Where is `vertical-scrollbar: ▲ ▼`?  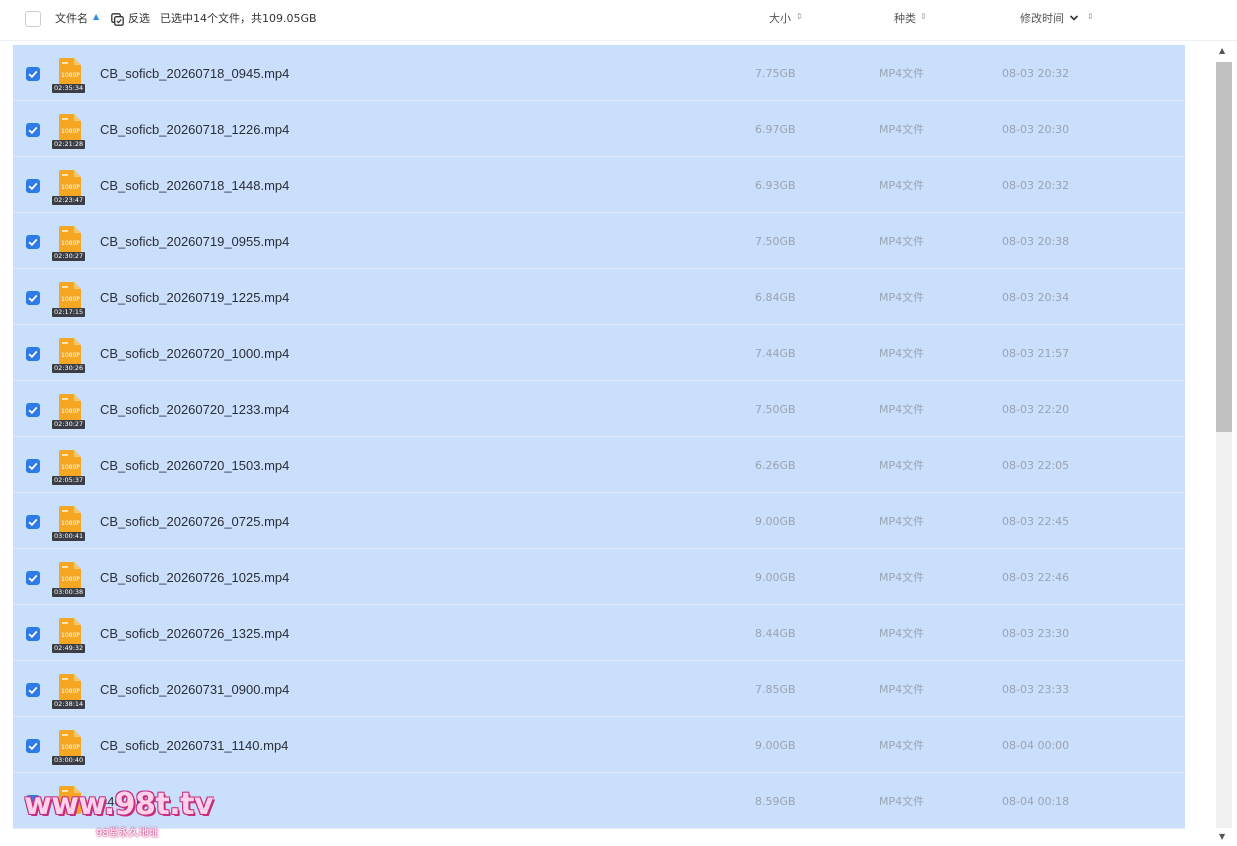
vertical-scrollbar: ▲ ▼ is located at coordinates (1224, 444).